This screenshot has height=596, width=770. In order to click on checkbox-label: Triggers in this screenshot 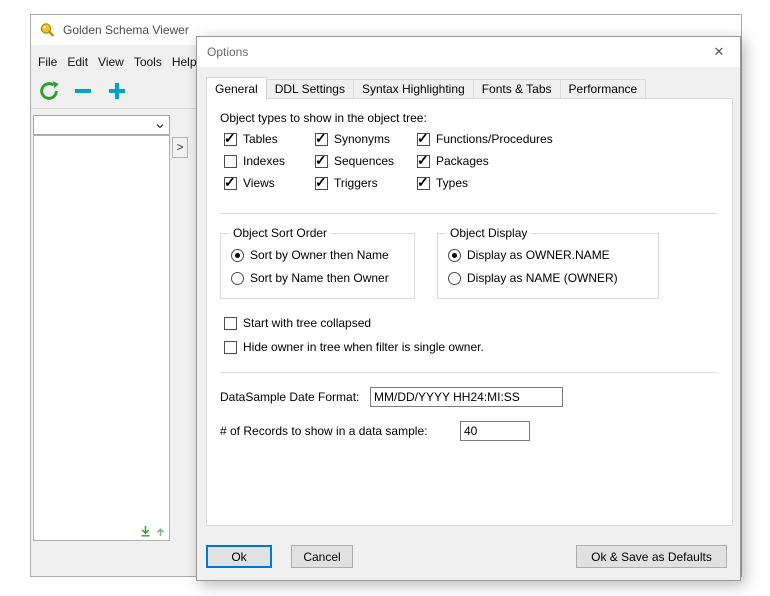, I will do `click(356, 183)`.